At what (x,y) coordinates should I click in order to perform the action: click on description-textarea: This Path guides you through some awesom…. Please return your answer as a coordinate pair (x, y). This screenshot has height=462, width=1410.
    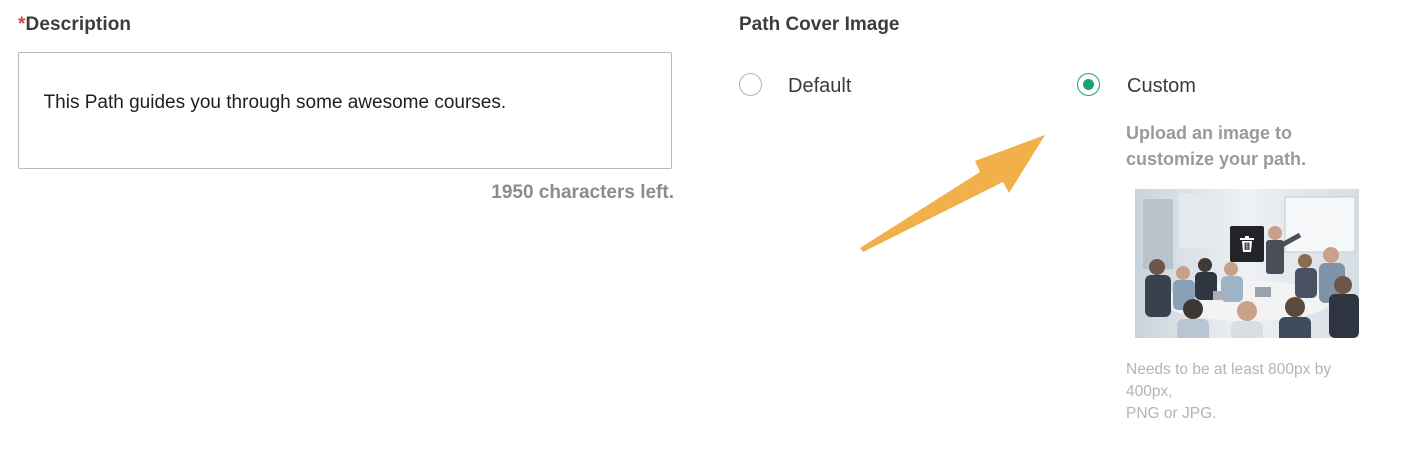
    Looking at the image, I should click on (345, 110).